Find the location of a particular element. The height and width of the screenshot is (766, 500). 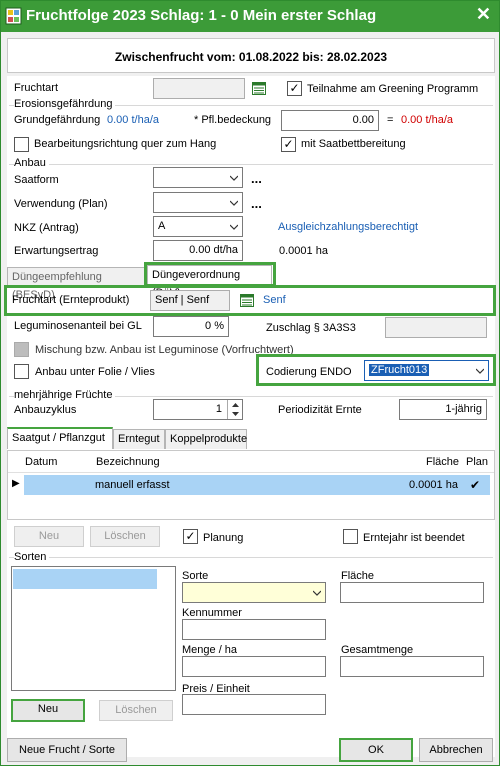

erwartungsertrag-label: Erwartungsertrag is located at coordinates (56, 251).